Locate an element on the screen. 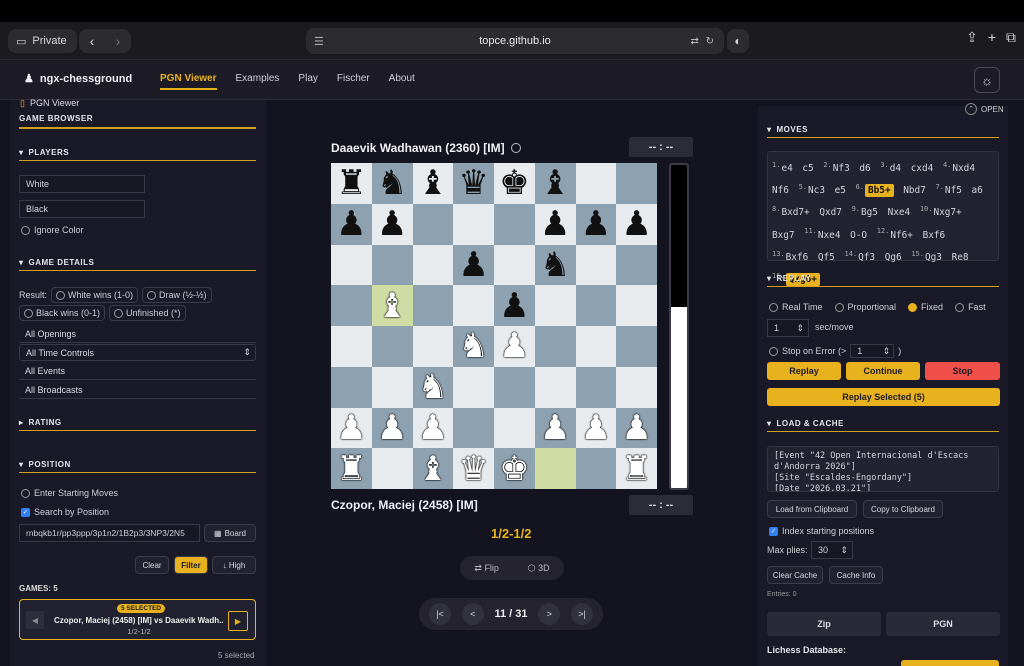 This screenshot has height=666, width=1024. move-item: e5 is located at coordinates (840, 190).